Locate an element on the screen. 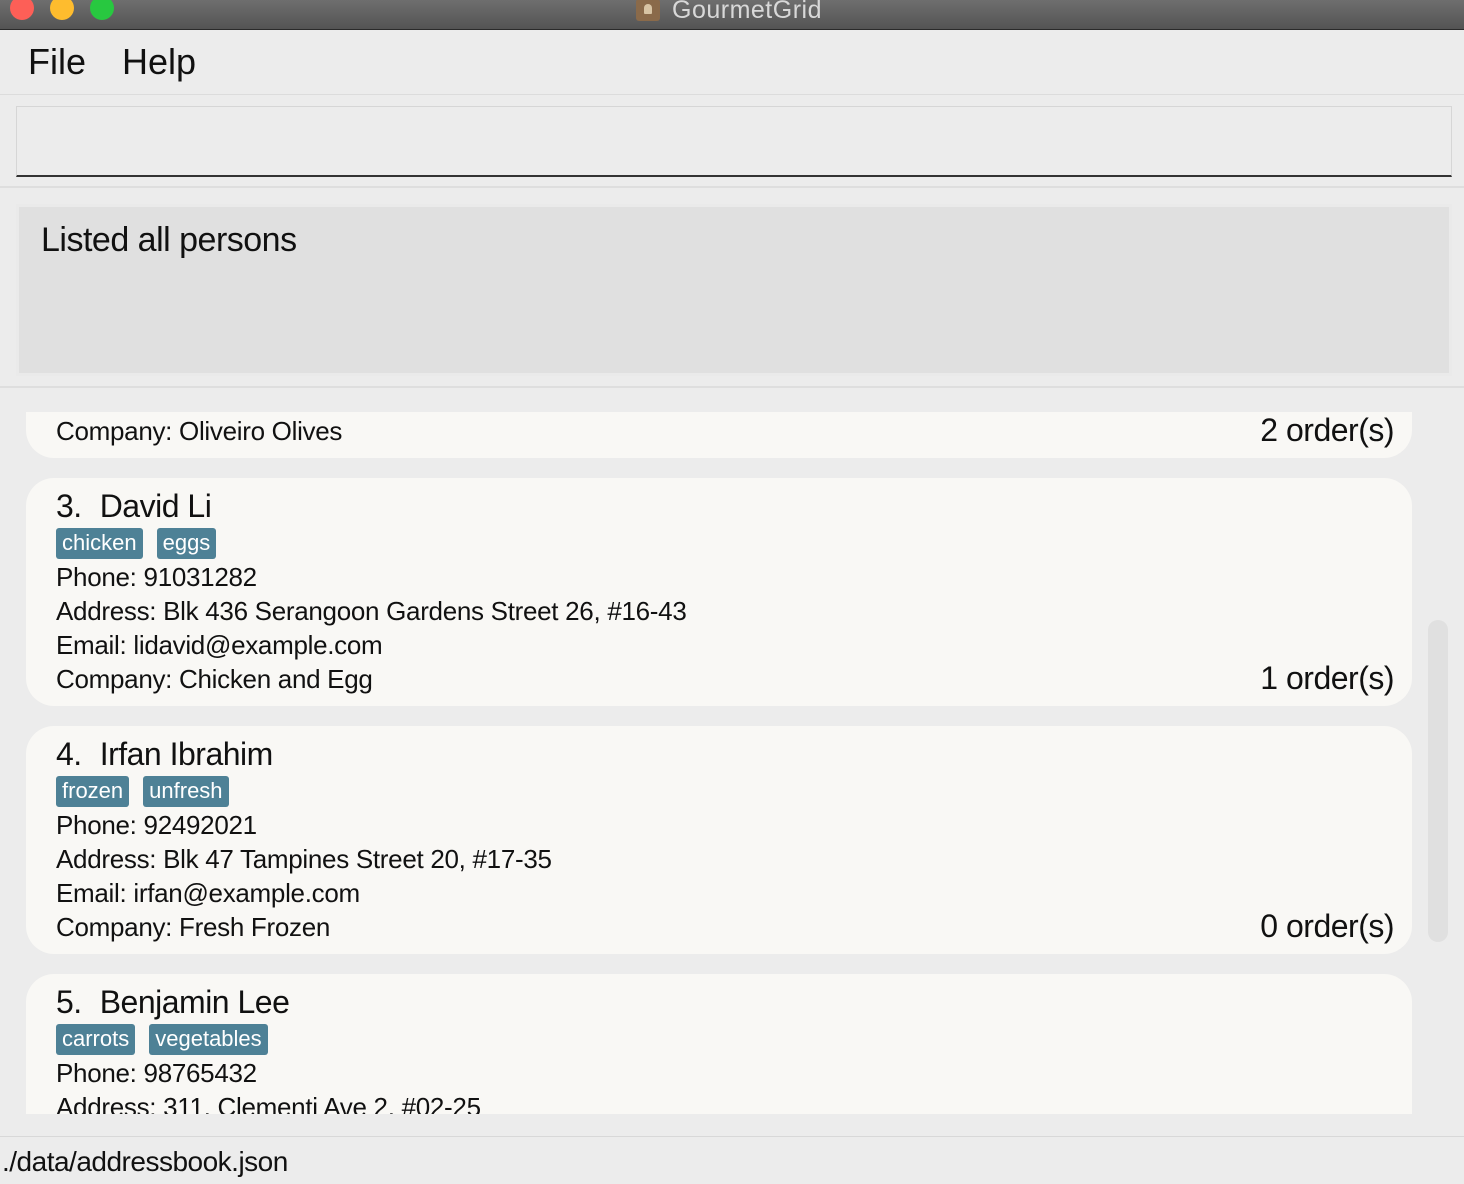  tag: carrots is located at coordinates (96, 1039).